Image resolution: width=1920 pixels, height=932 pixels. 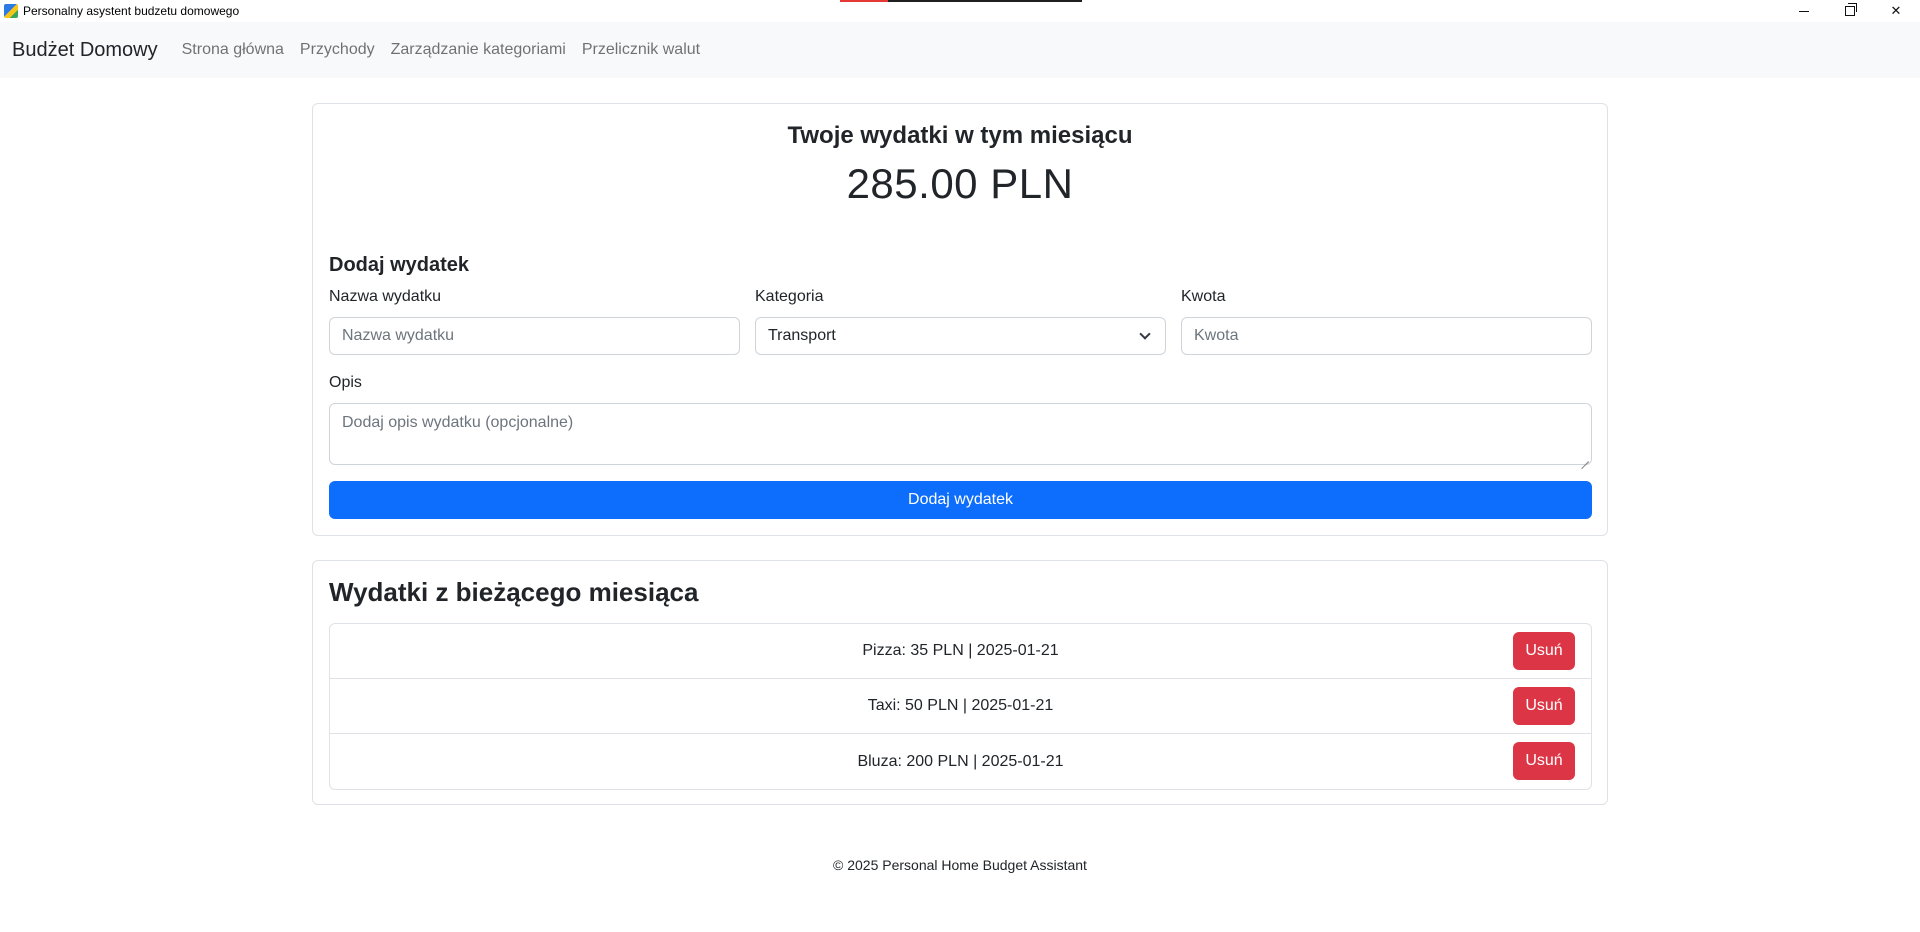 What do you see at coordinates (1145, 334) in the screenshot?
I see `chevron-down-icon` at bounding box center [1145, 334].